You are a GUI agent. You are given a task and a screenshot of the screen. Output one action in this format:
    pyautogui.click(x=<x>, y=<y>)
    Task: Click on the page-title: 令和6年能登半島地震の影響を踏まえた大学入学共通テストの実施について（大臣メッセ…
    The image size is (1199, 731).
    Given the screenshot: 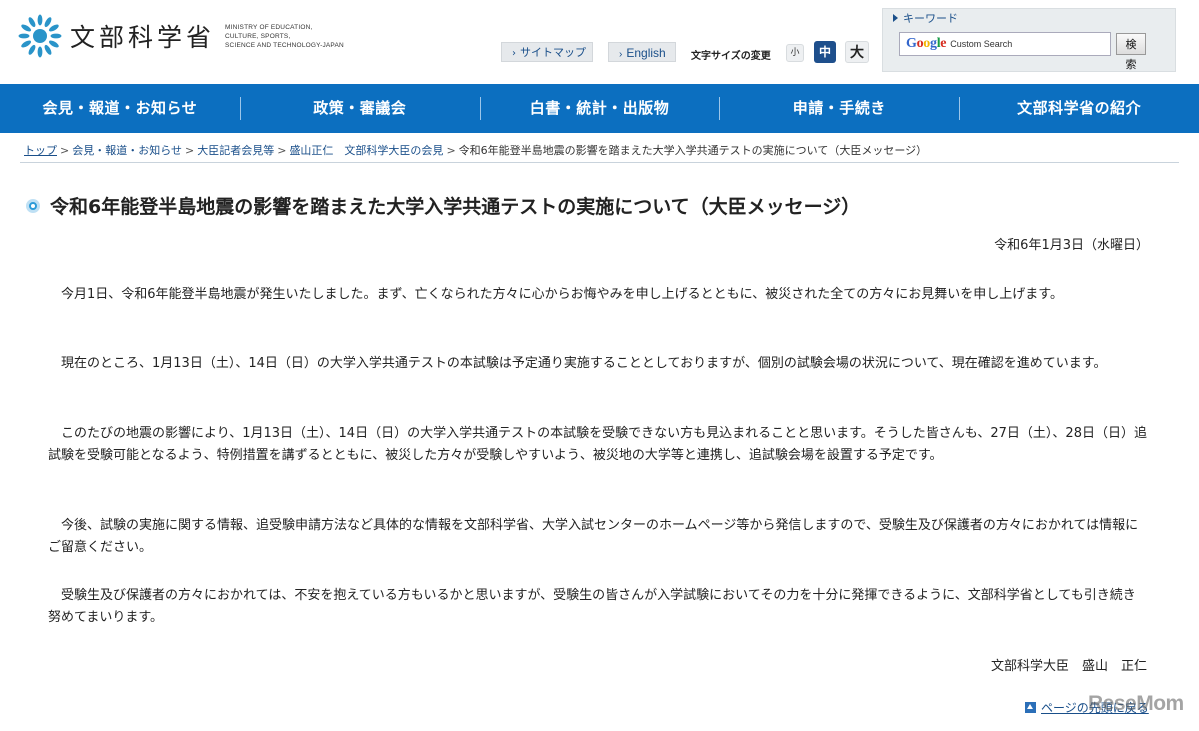 What is the action you would take?
    pyautogui.click(x=443, y=205)
    